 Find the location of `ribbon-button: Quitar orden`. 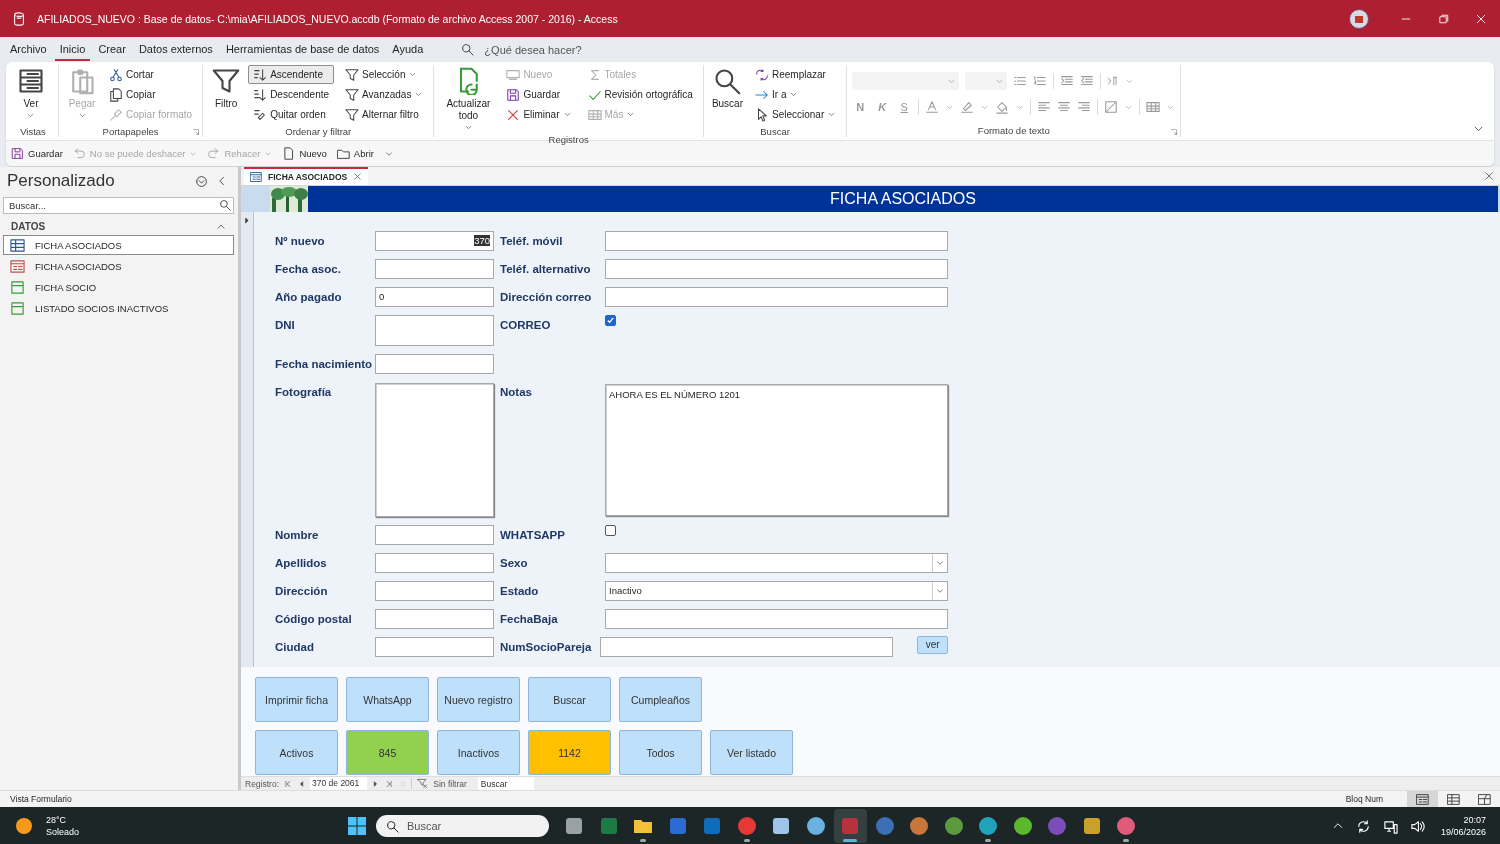

ribbon-button: Quitar orden is located at coordinates (291, 114).